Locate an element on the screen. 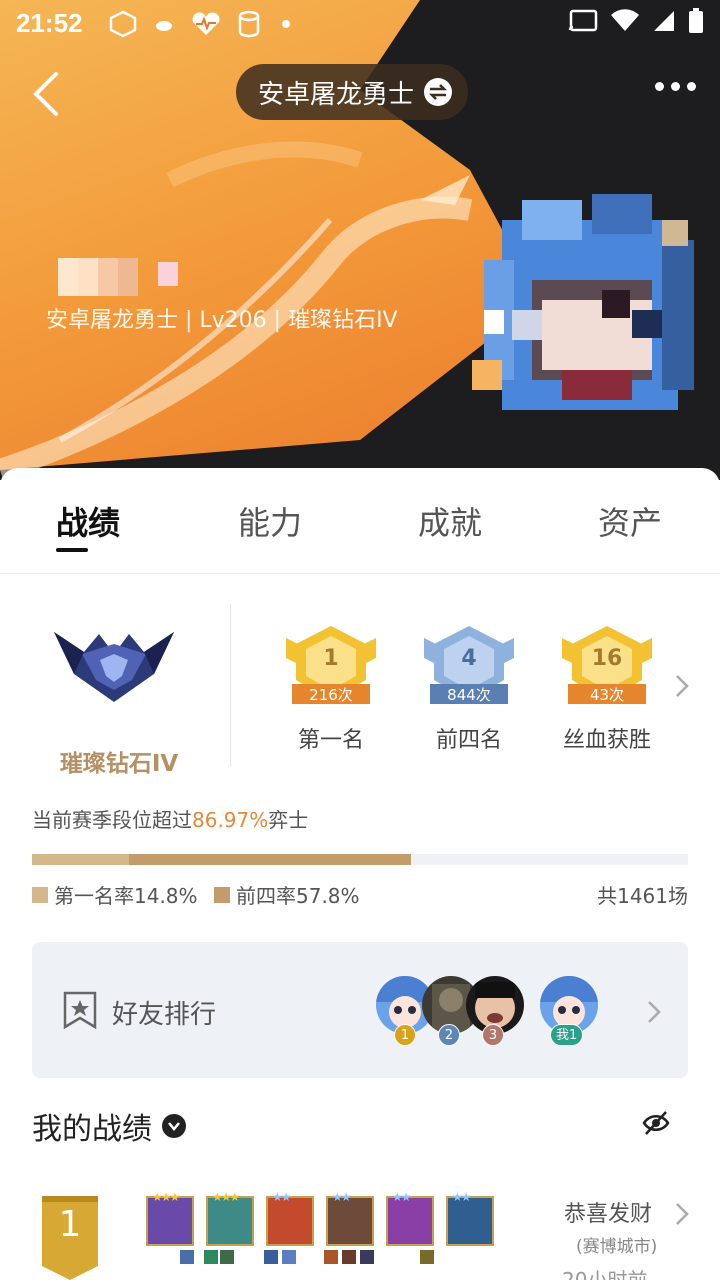 The image size is (720, 1280). eye-off-icon is located at coordinates (656, 1123).